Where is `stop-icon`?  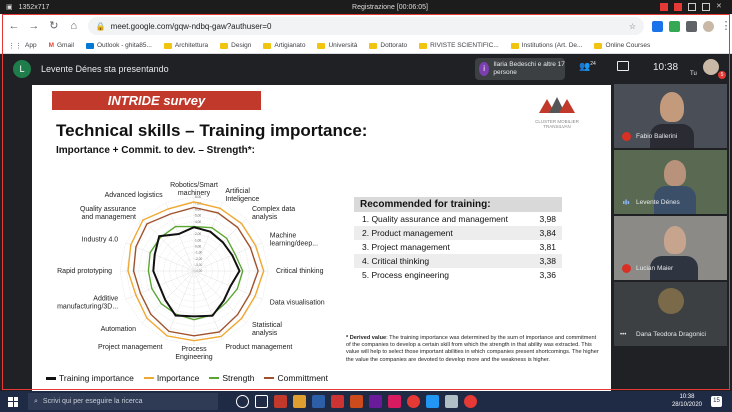
stop-icon is located at coordinates (678, 7).